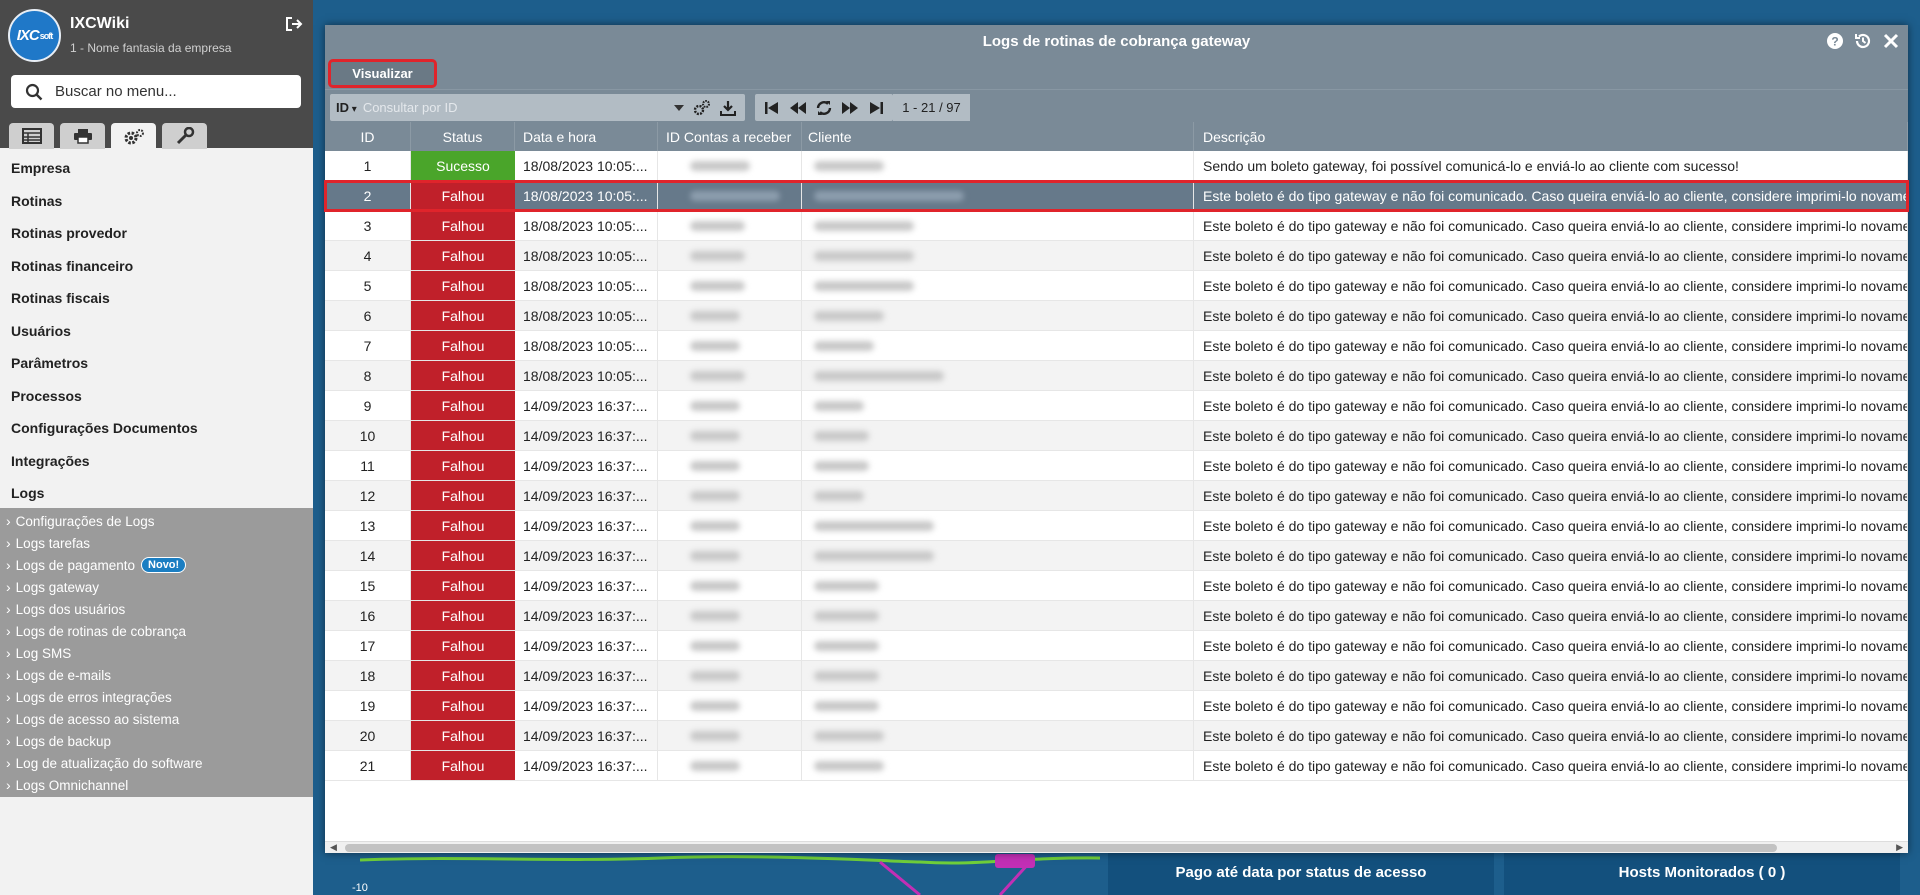  Describe the element at coordinates (156, 396) in the screenshot. I see `sidebar-item-processos: Processos` at that location.